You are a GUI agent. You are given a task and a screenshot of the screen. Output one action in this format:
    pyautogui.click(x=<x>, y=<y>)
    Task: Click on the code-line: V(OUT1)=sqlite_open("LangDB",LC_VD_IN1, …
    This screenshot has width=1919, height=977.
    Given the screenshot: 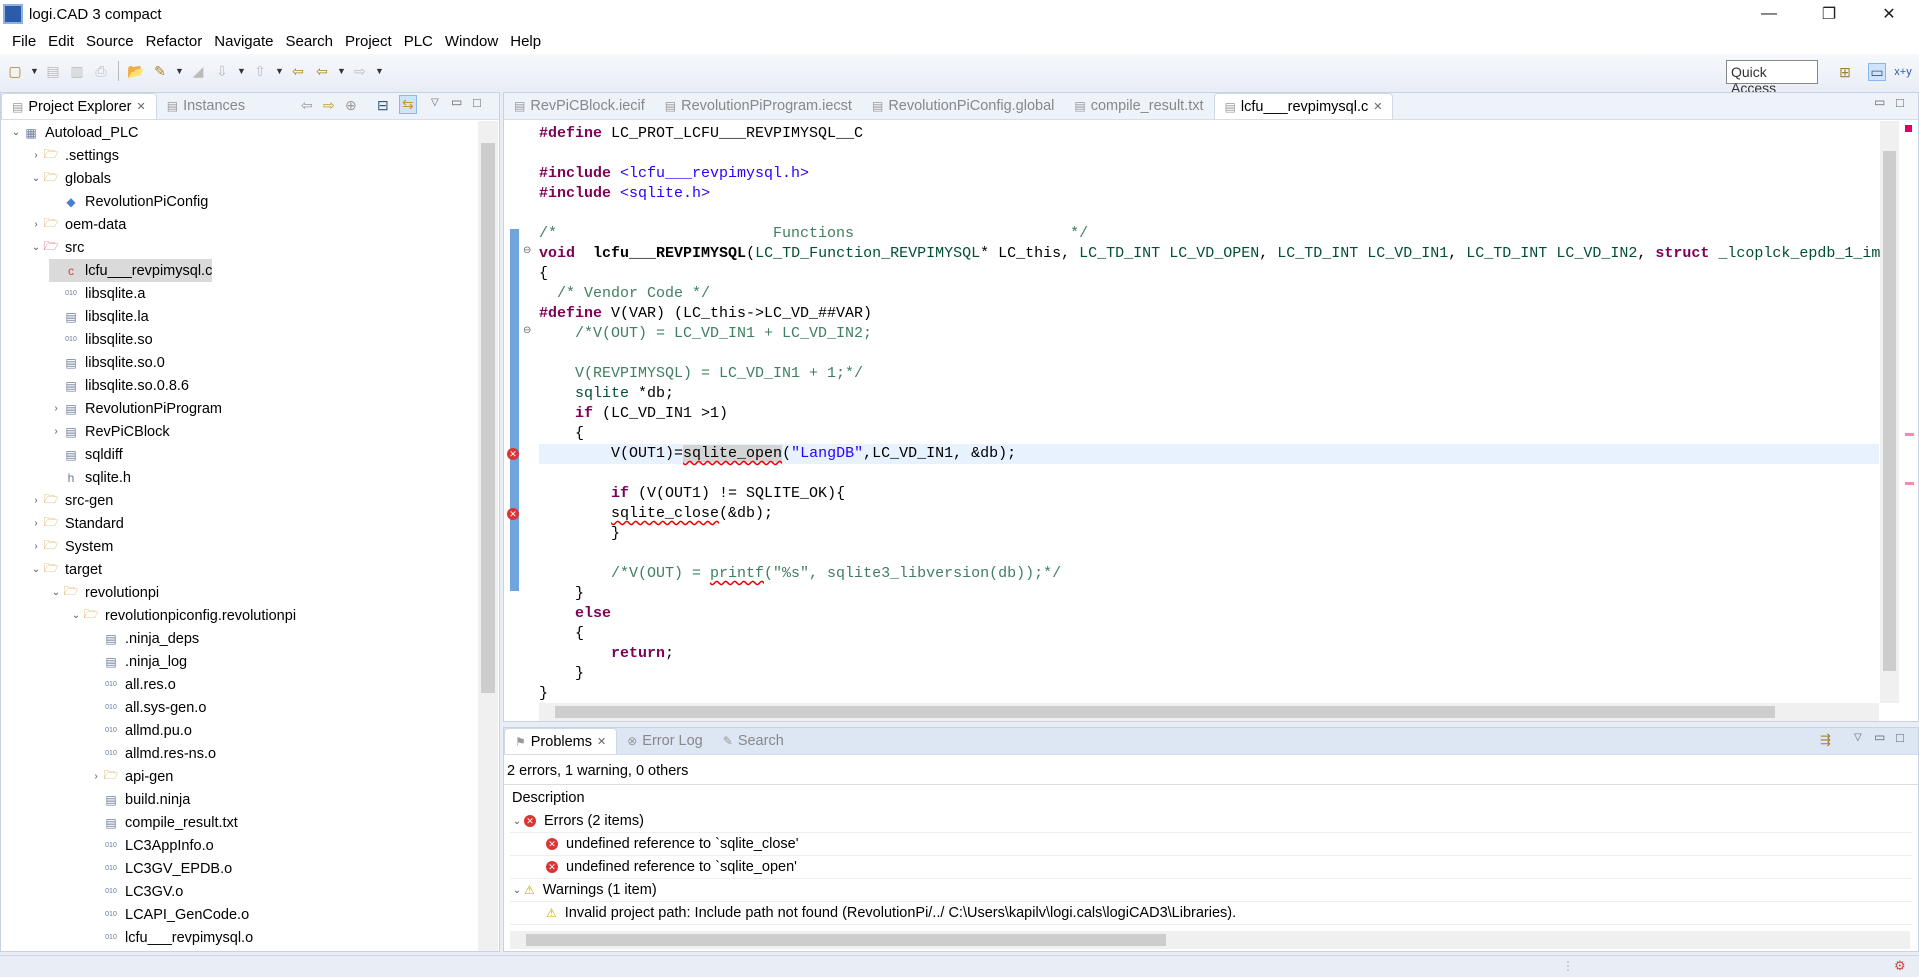 What is the action you would take?
    pyautogui.click(x=1209, y=454)
    